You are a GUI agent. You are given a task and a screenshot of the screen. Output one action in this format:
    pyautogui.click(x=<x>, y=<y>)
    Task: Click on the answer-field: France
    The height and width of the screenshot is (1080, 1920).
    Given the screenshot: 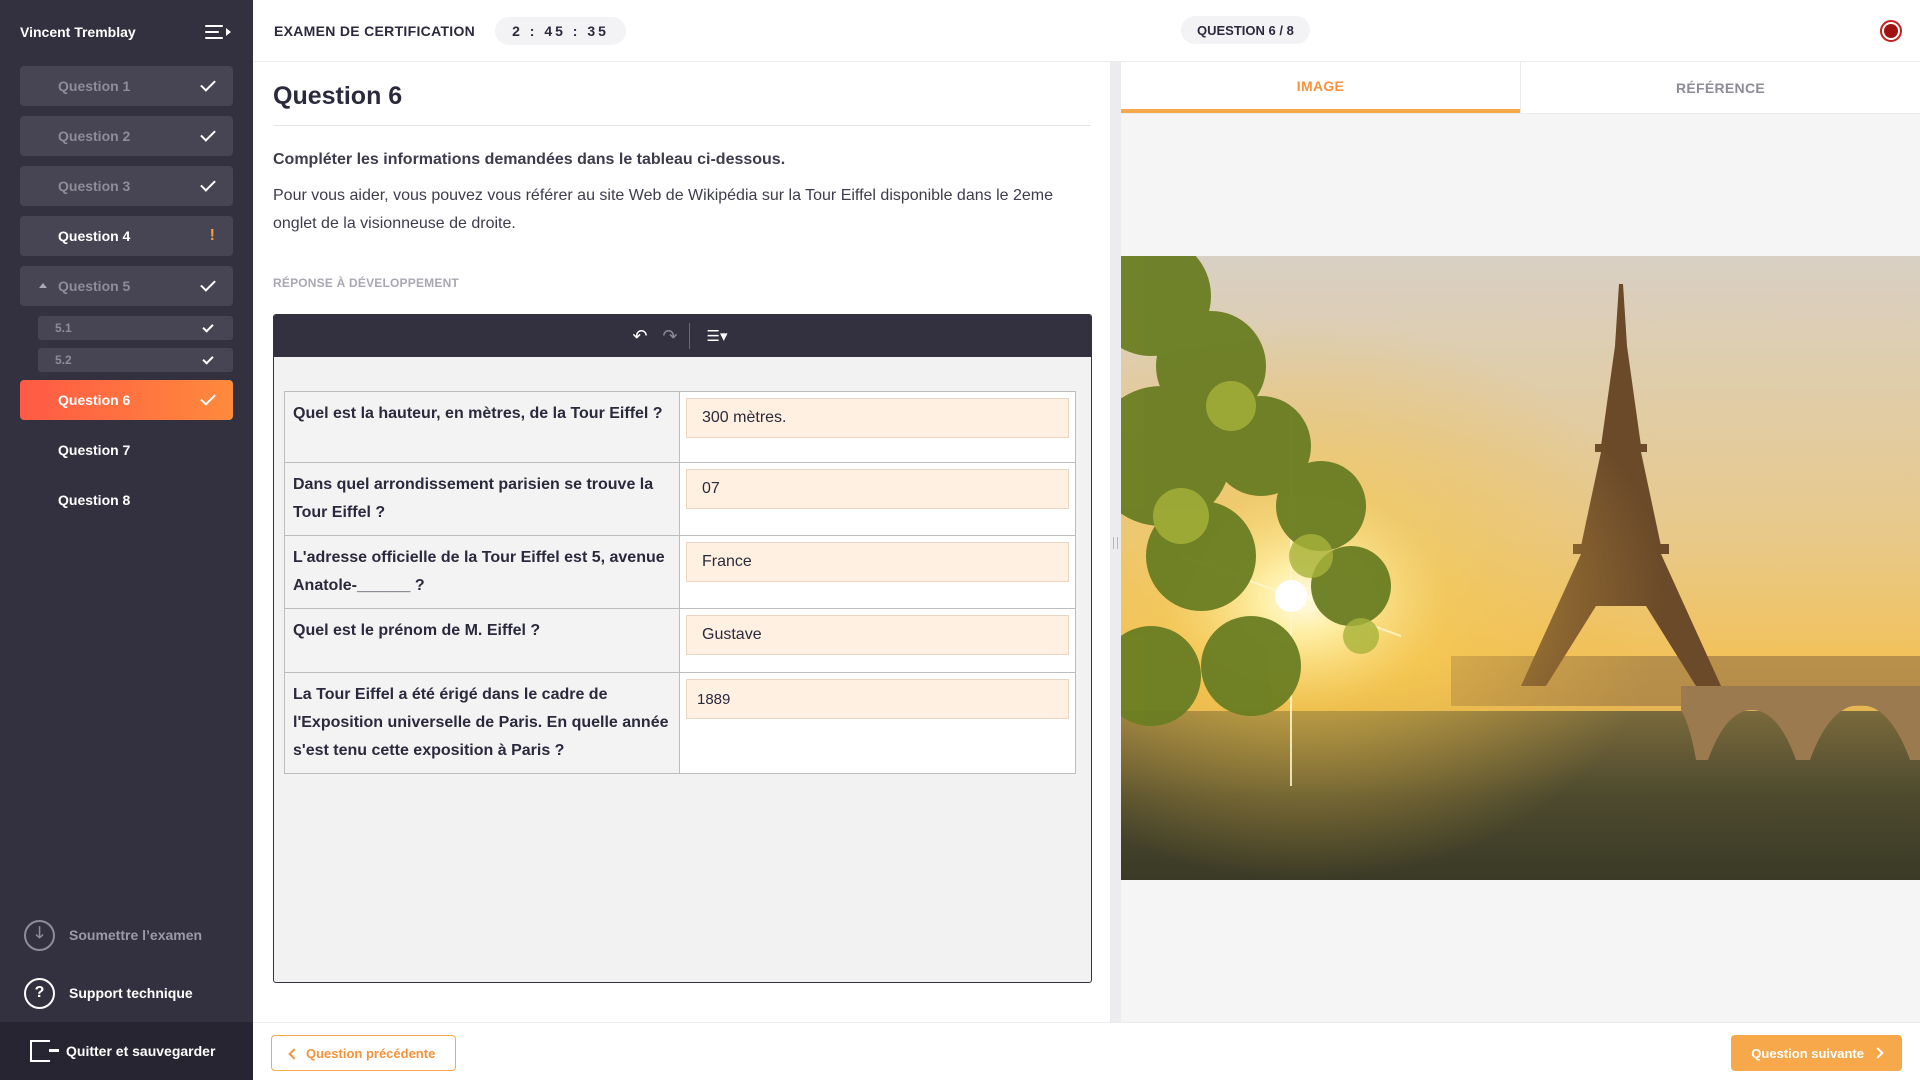 What is the action you would take?
    pyautogui.click(x=877, y=562)
    